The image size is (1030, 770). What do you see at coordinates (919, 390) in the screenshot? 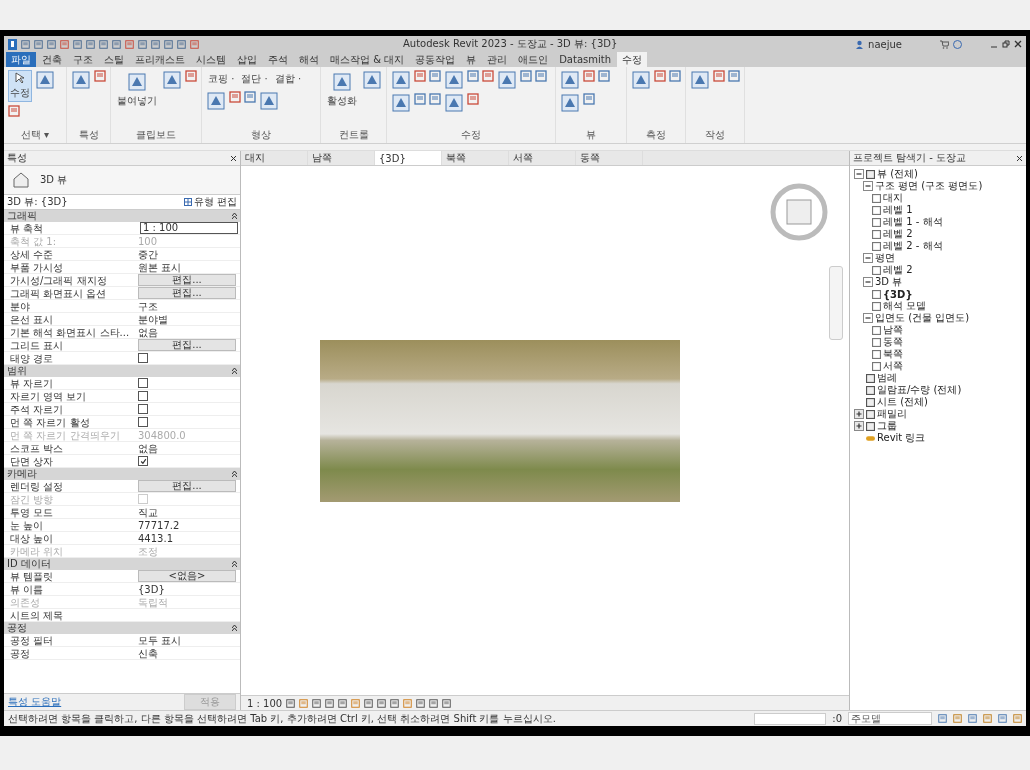
I see `tree-item: 일람표/수량 (전체)` at bounding box center [919, 390].